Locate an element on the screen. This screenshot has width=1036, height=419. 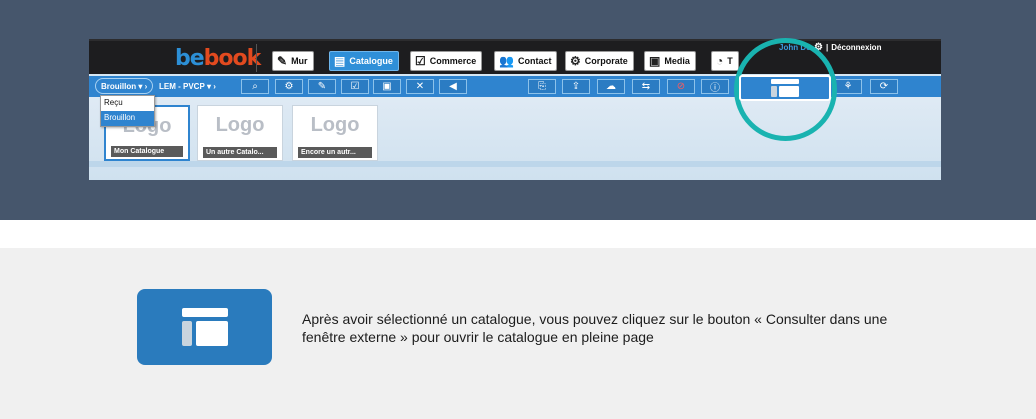
check-icon: ☑ is located at coordinates (355, 86).